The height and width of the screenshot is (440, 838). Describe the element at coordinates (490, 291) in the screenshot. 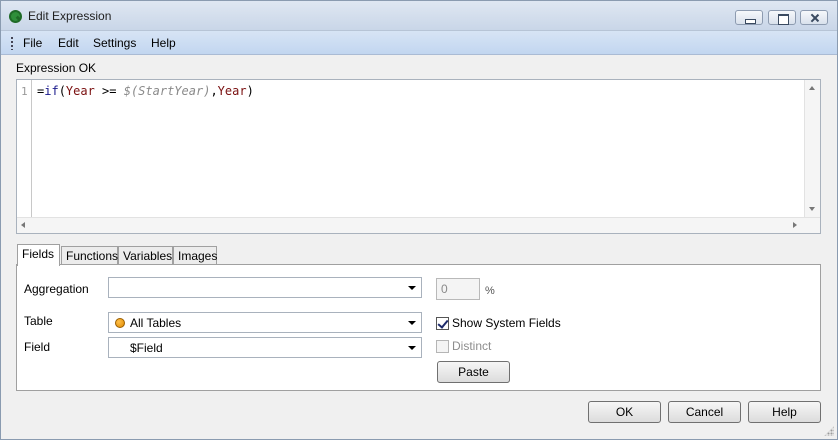

I see `percent-sign: %` at that location.